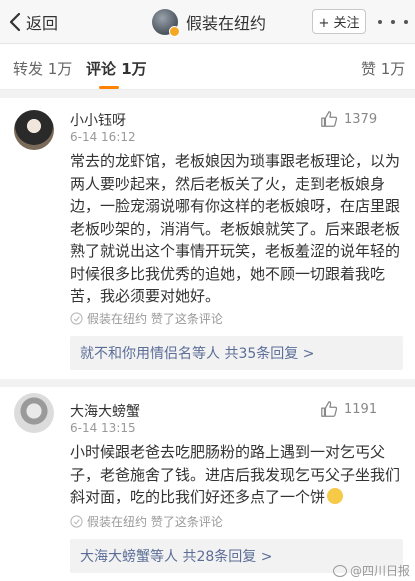 Image resolution: width=415 pixels, height=581 pixels. Describe the element at coordinates (42, 68) in the screenshot. I see `tab-reposts: 转发 1万` at that location.